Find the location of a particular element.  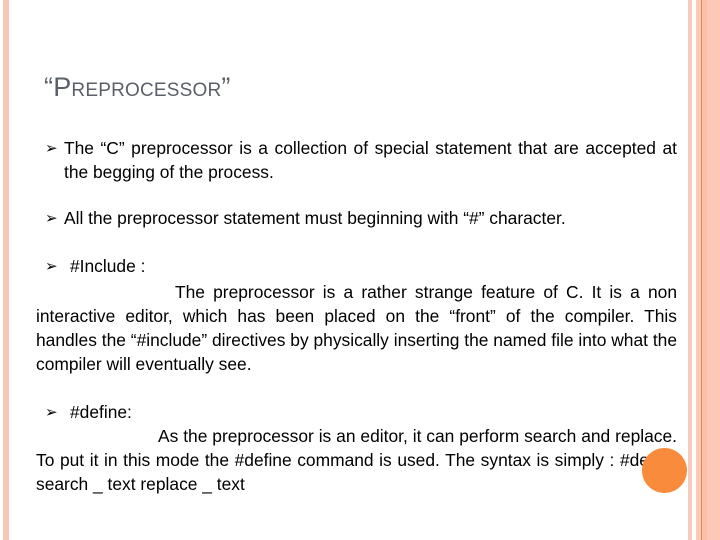

bullet-heading: #define: is located at coordinates (101, 412).